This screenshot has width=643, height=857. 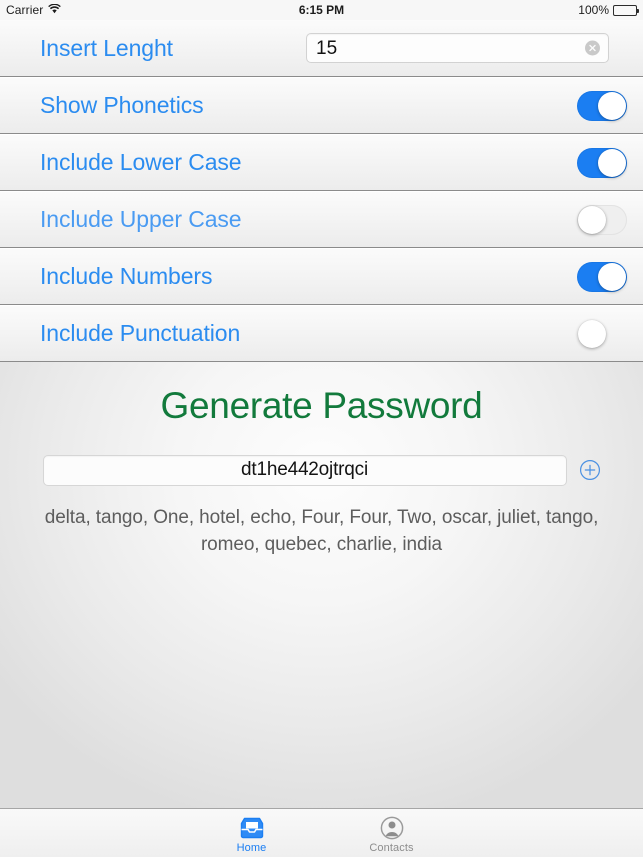 What do you see at coordinates (626, 10) in the screenshot?
I see `battery-full-icon` at bounding box center [626, 10].